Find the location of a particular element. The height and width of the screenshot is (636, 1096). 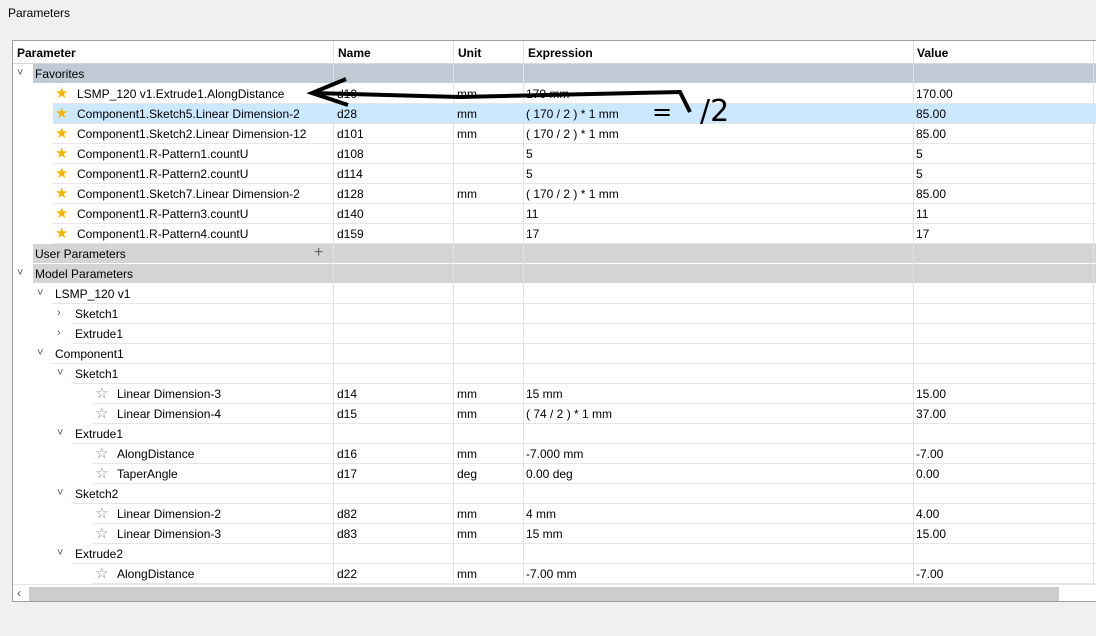

arrow-line is located at coordinates (501, 101).